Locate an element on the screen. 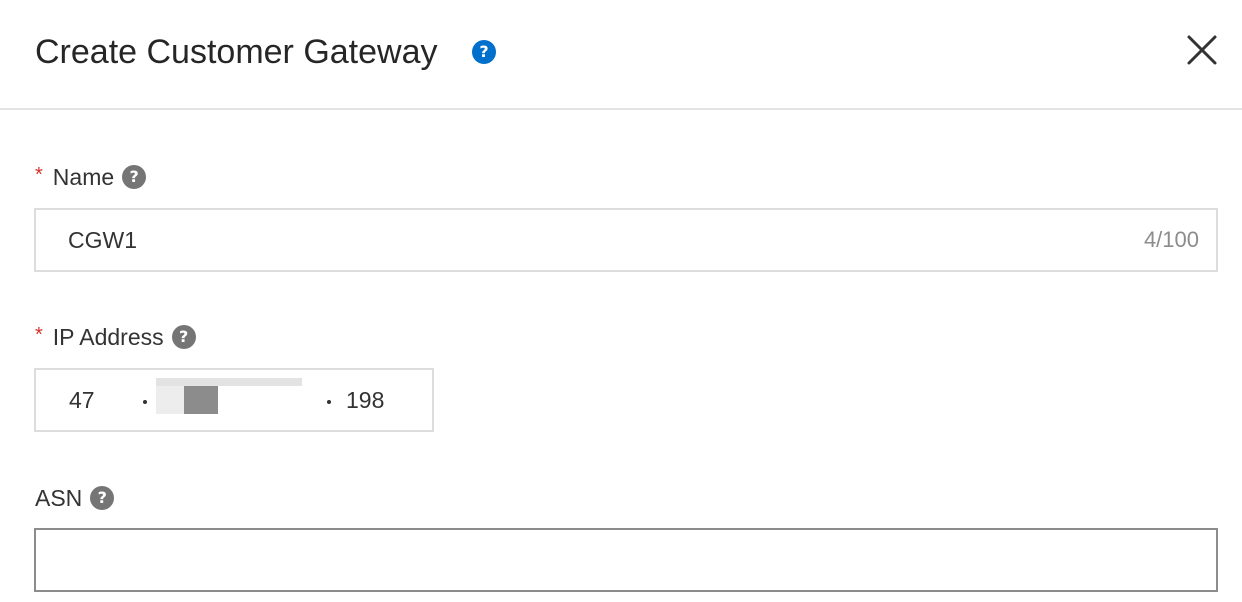  name-input: CGW1 4/100 is located at coordinates (626, 240).